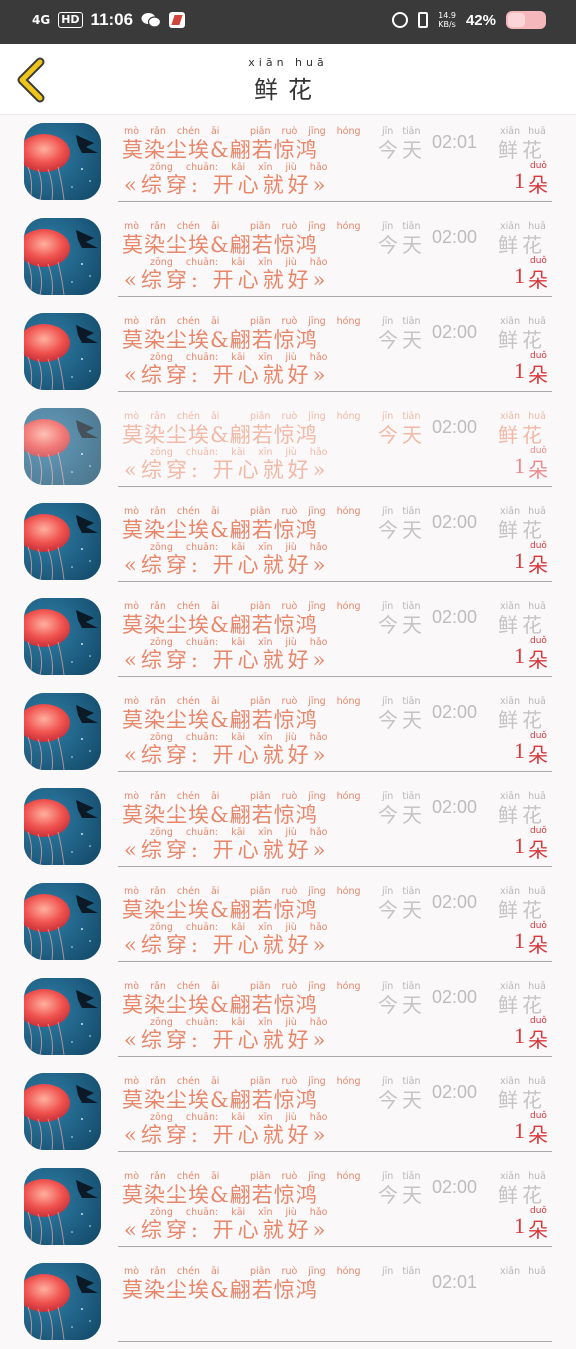  I want to click on network-indicator: 4G, so click(41, 20).